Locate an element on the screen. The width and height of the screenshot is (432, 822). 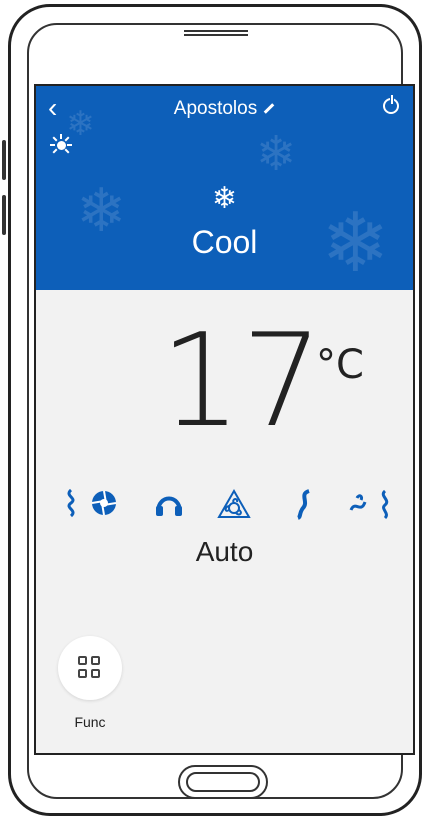
power-side-button is located at coordinates (4, 215).